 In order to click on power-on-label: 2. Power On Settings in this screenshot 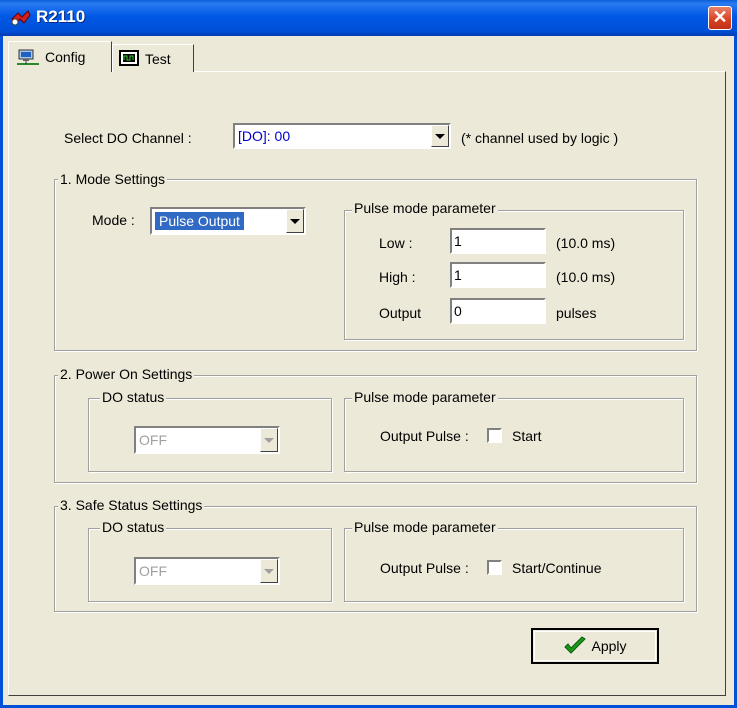, I will do `click(126, 374)`.